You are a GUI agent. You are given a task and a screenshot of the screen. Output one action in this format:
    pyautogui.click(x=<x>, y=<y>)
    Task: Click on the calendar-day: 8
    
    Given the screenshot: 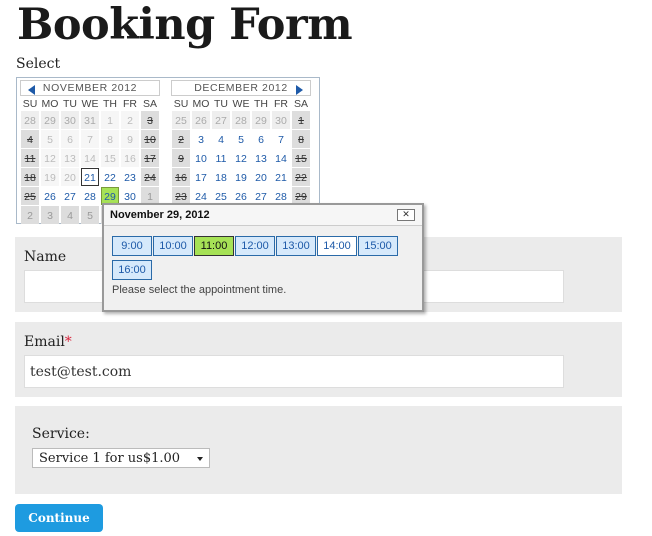 What is the action you would take?
    pyautogui.click(x=301, y=139)
    